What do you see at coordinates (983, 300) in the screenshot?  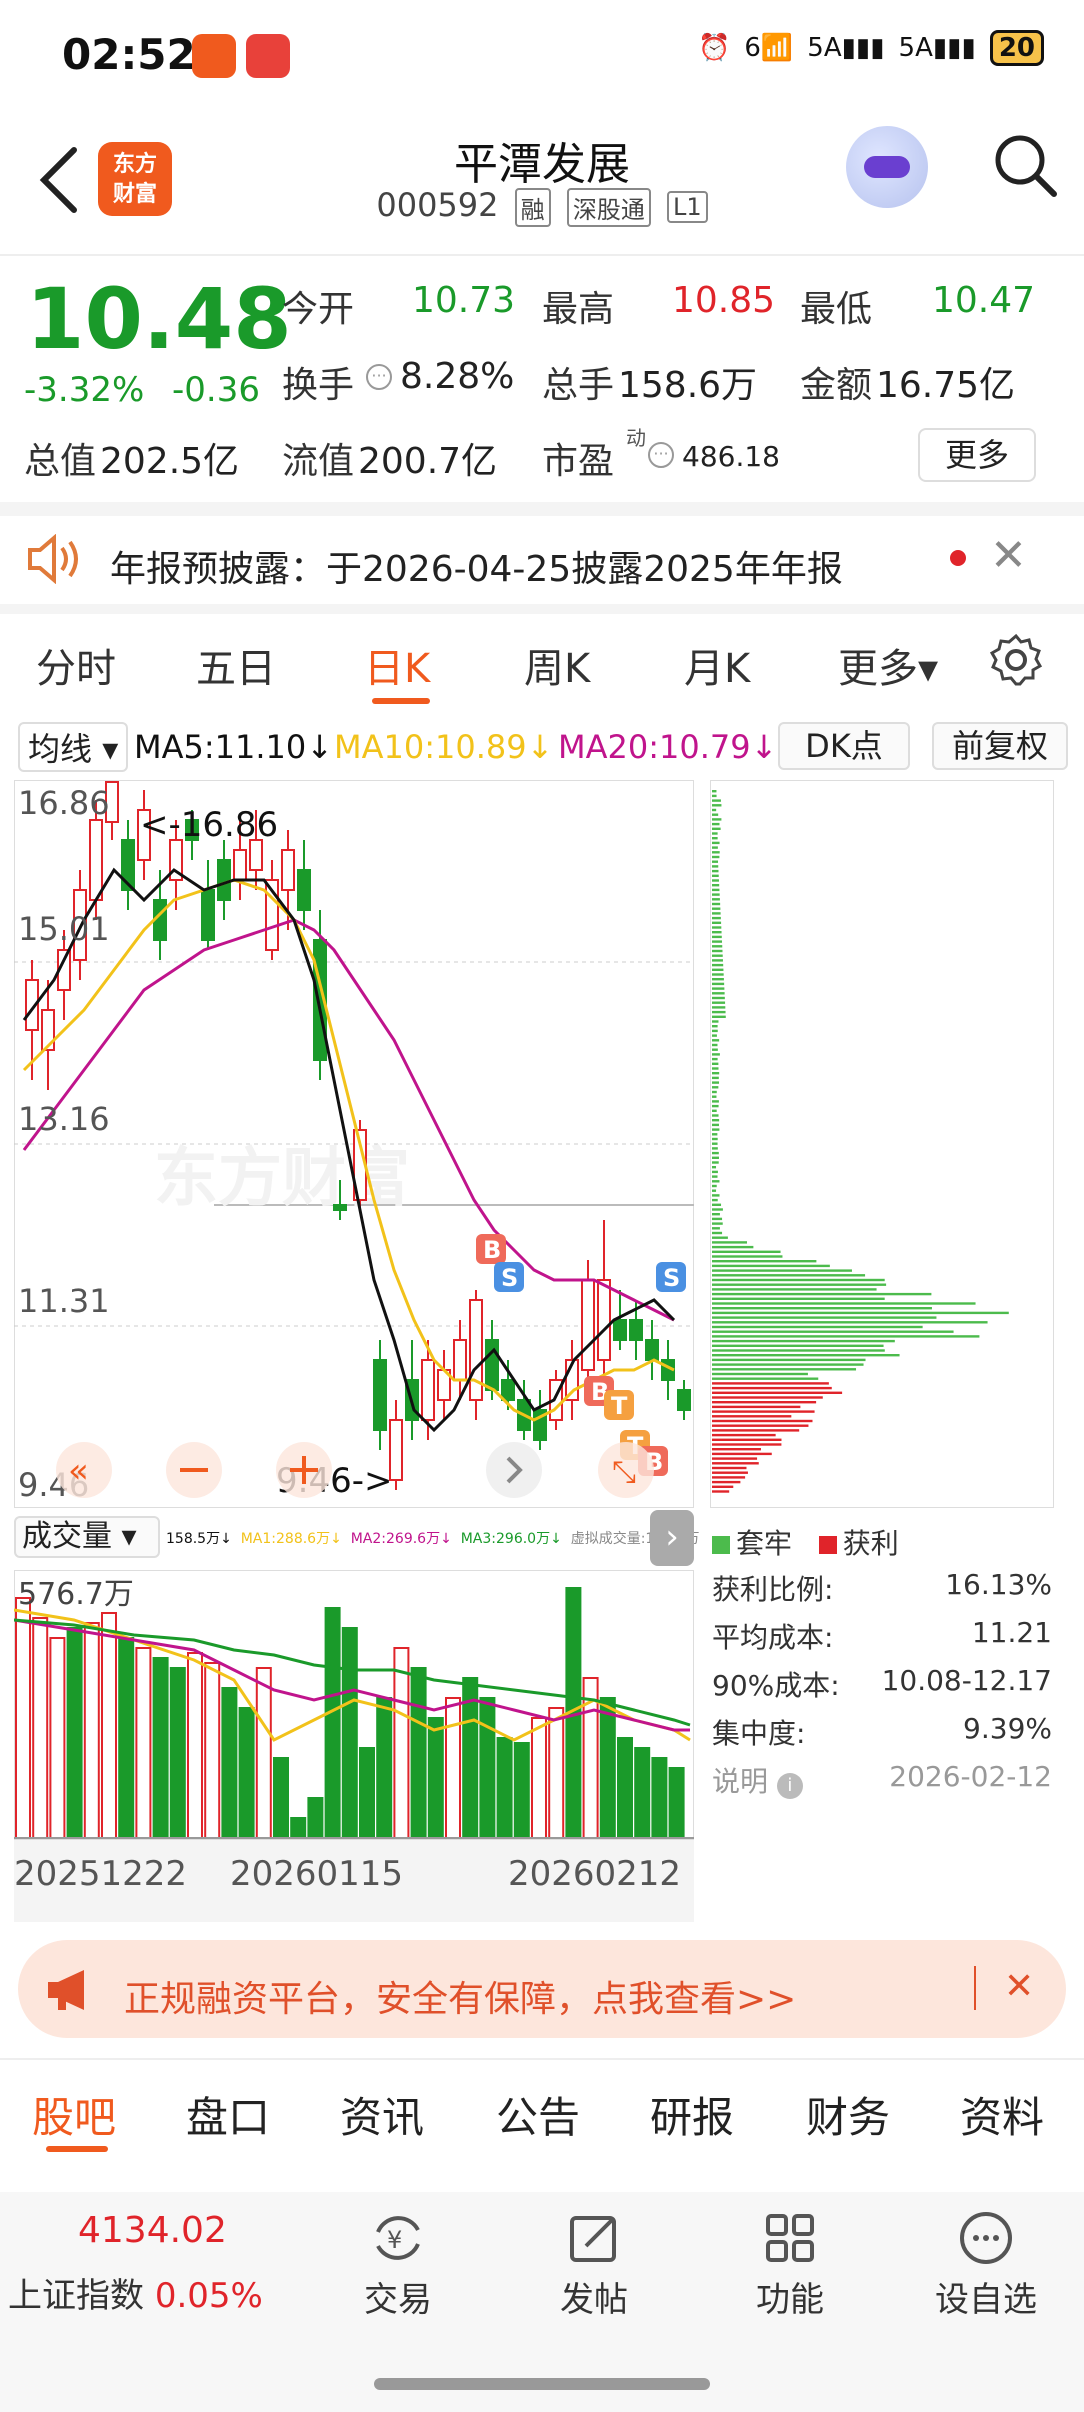 I see `low-value: 10.47` at bounding box center [983, 300].